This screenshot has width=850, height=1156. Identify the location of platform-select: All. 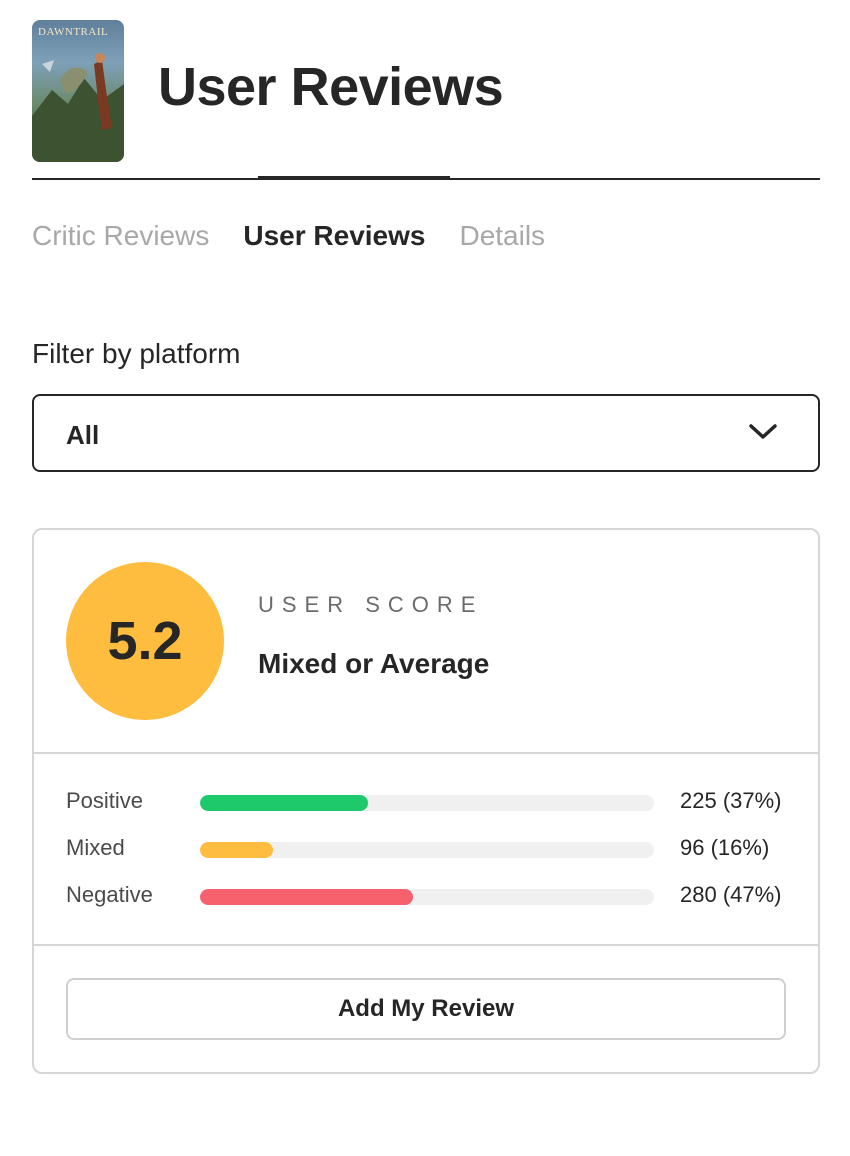
(426, 433).